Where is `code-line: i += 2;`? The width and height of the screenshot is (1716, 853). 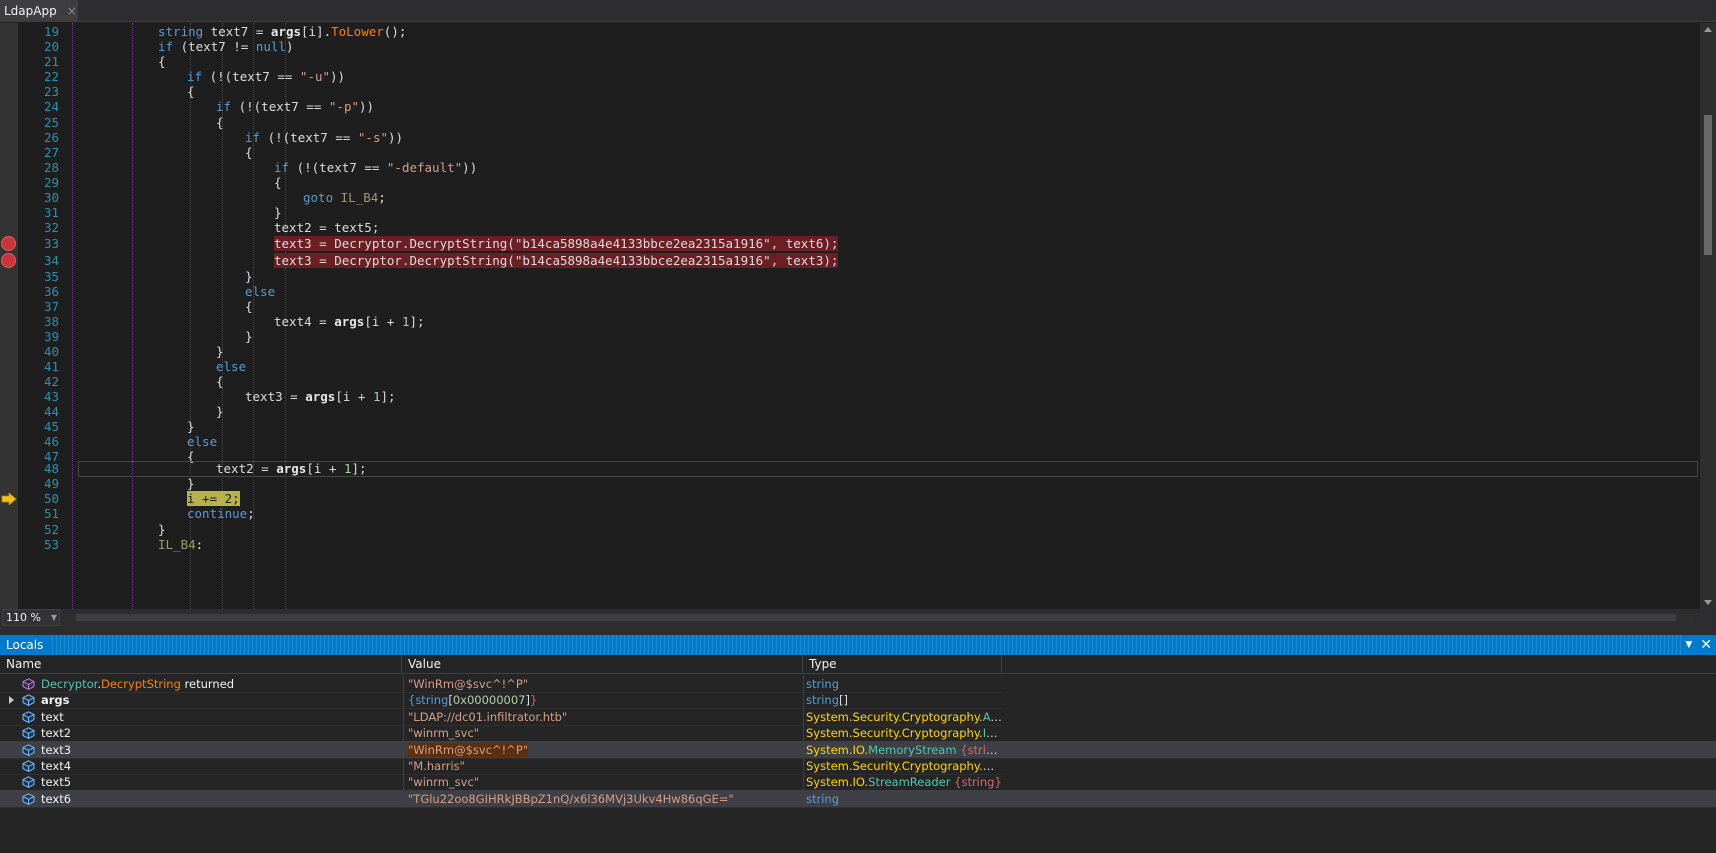
code-line: i += 2; is located at coordinates (213, 499).